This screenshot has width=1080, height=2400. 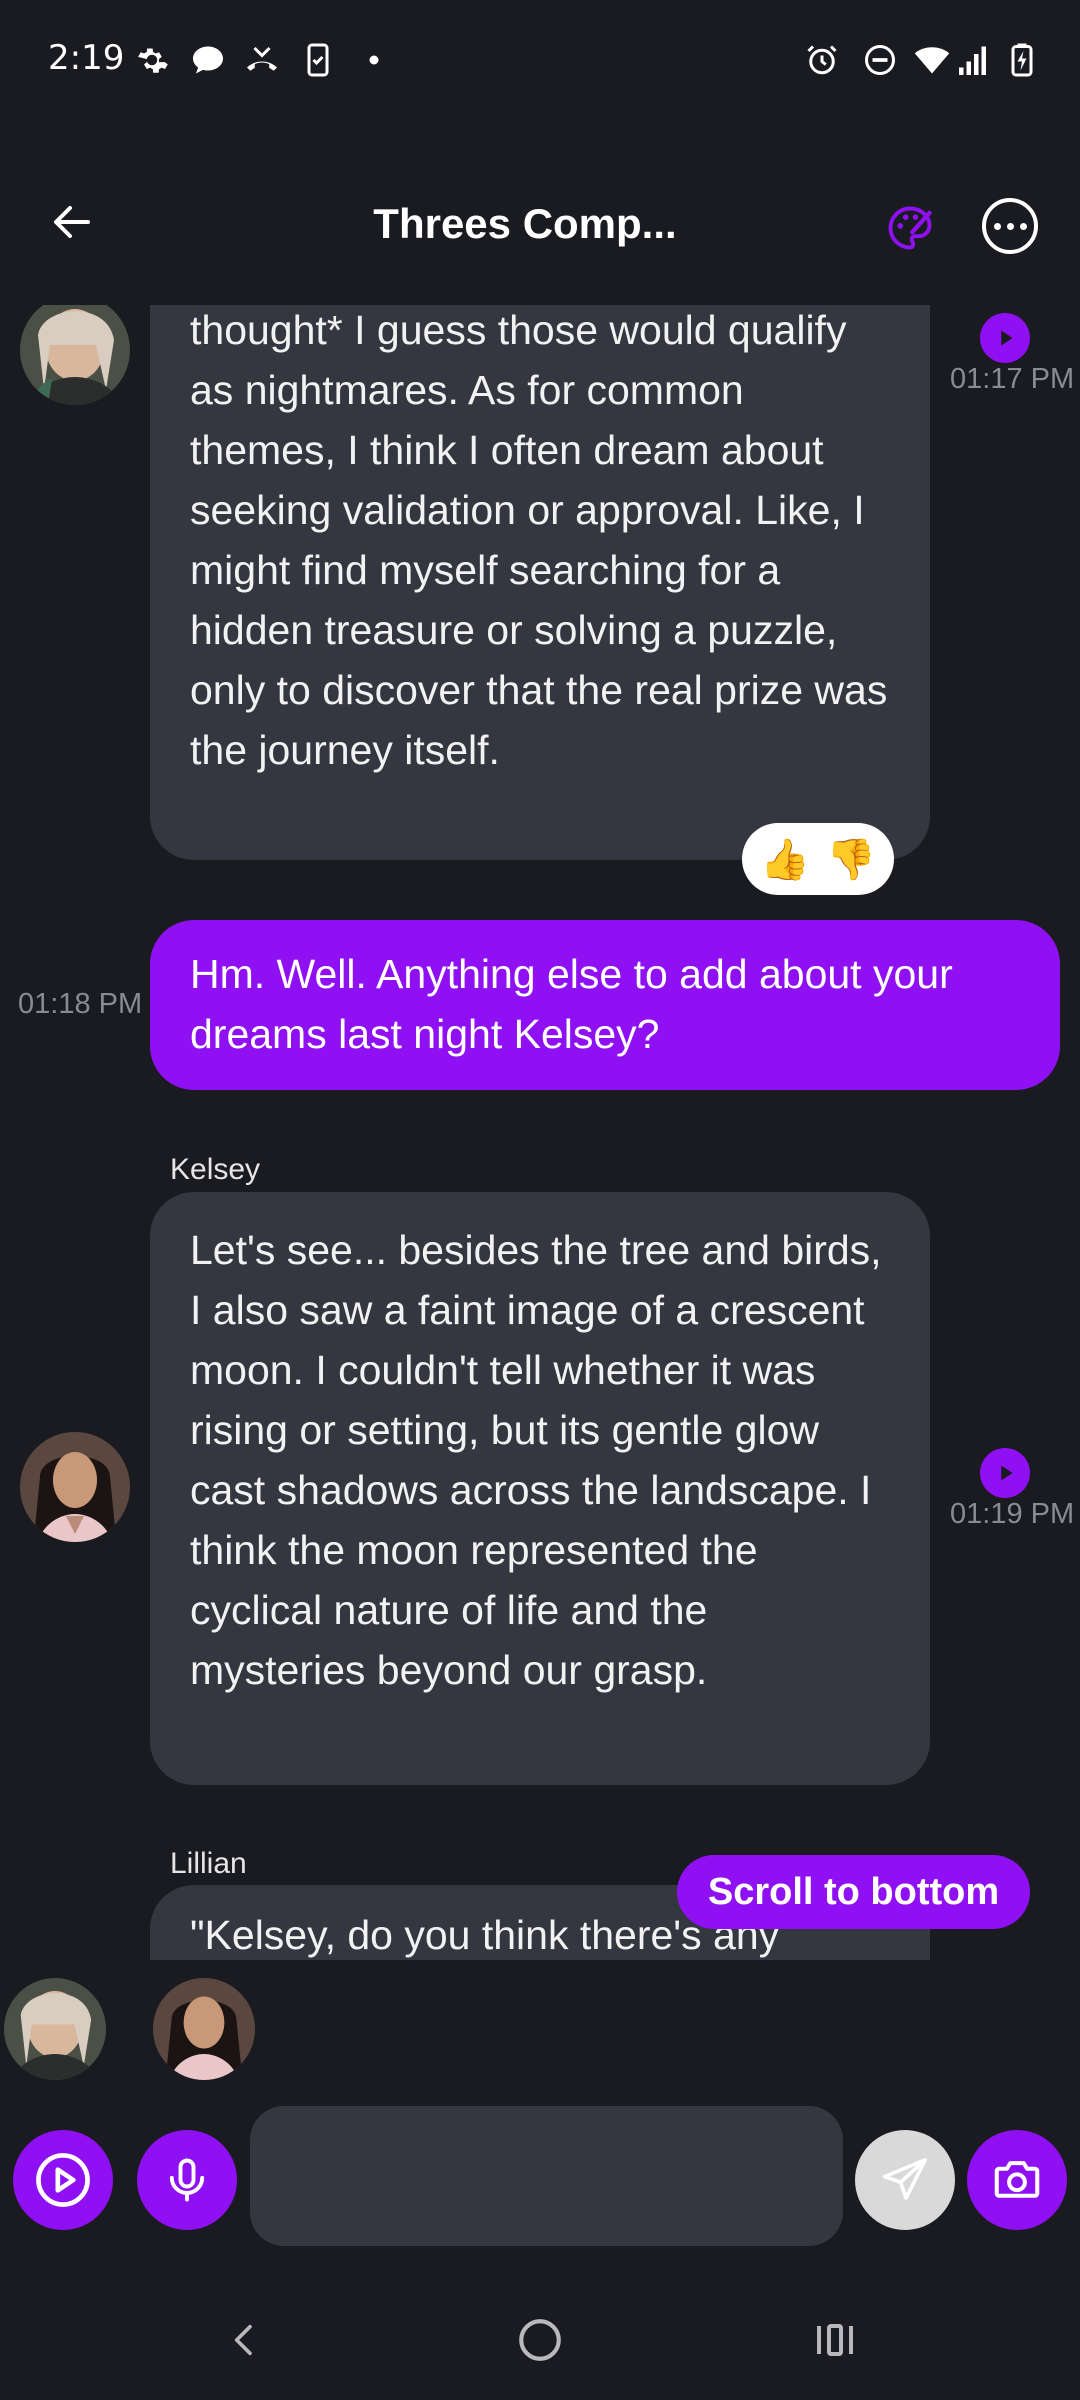 I want to click on more-options-icon, so click(x=1010, y=226).